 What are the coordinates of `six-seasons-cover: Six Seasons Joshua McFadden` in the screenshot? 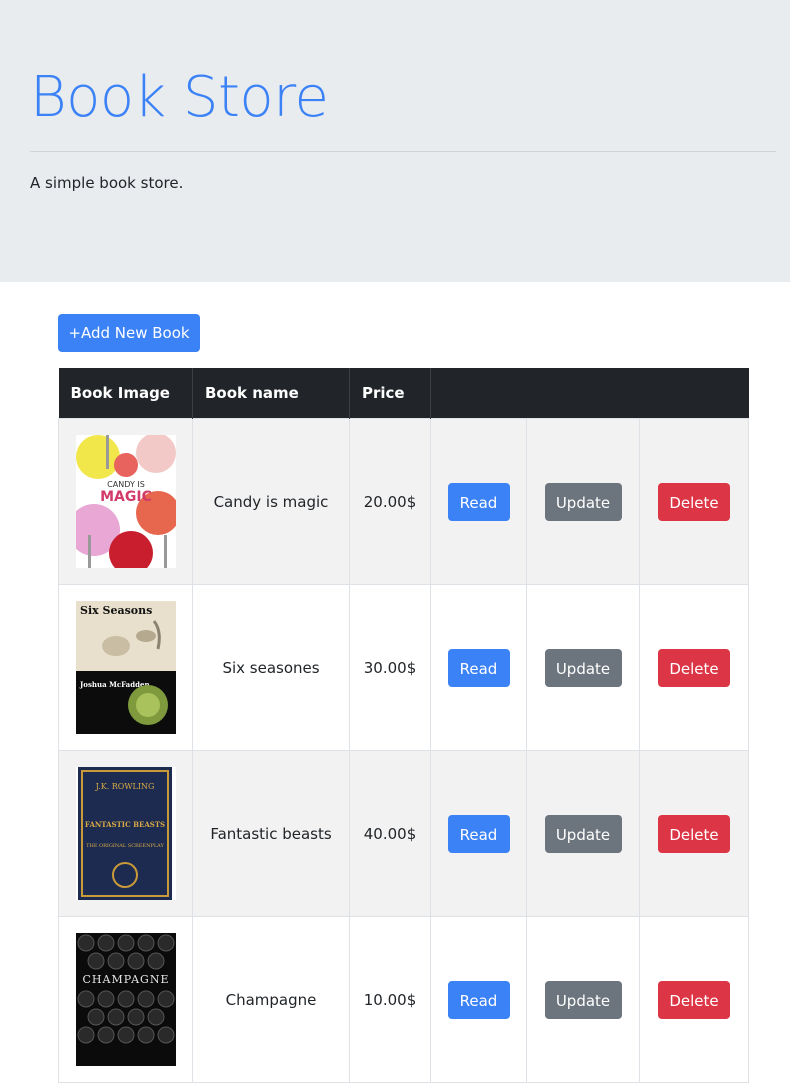 It's located at (125, 667).